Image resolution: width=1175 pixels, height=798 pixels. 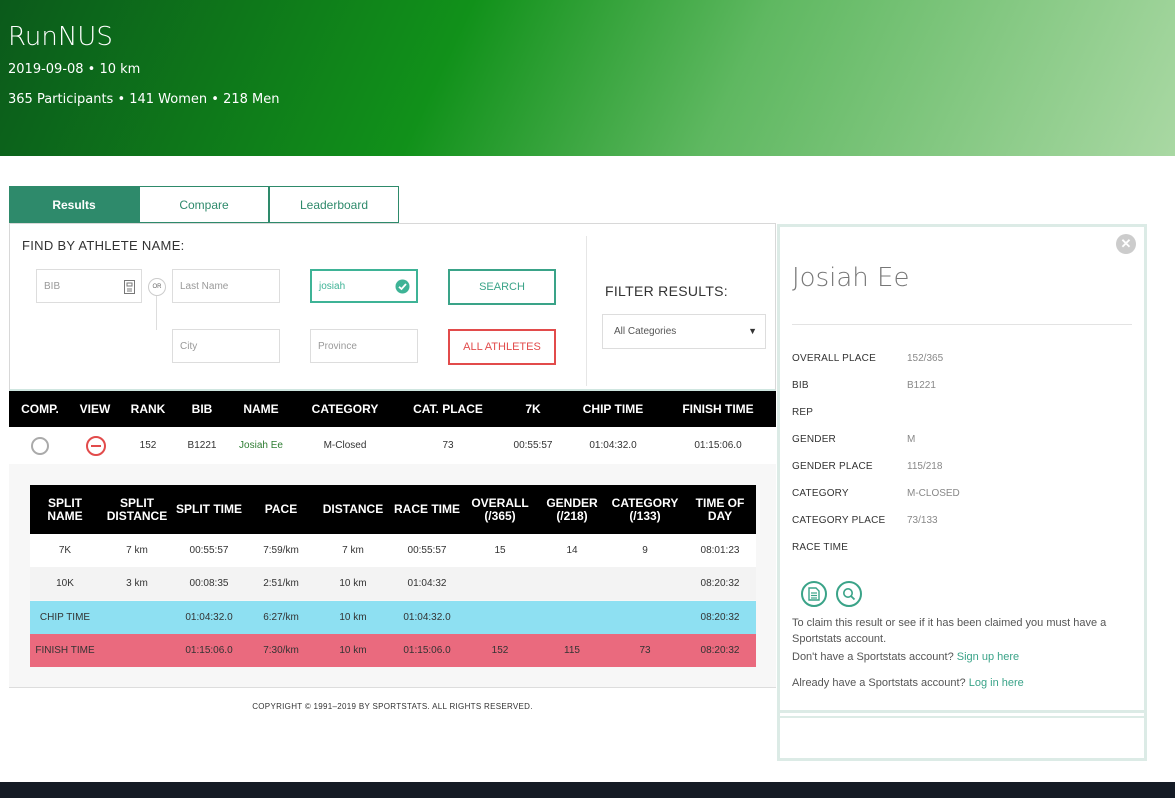 I want to click on athlete-panel-lower, so click(x=962, y=737).